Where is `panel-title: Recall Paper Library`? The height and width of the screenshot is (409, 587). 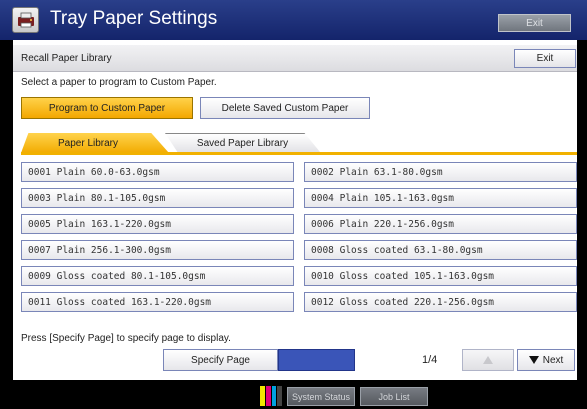 panel-title: Recall Paper Library is located at coordinates (66, 58).